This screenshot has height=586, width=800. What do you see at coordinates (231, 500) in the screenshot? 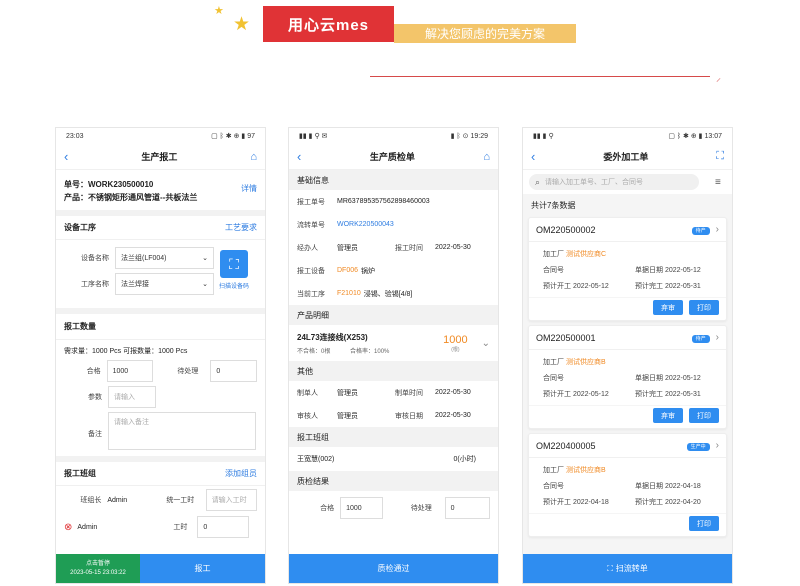
I see `unified-hours-input: 请输入工时` at bounding box center [231, 500].